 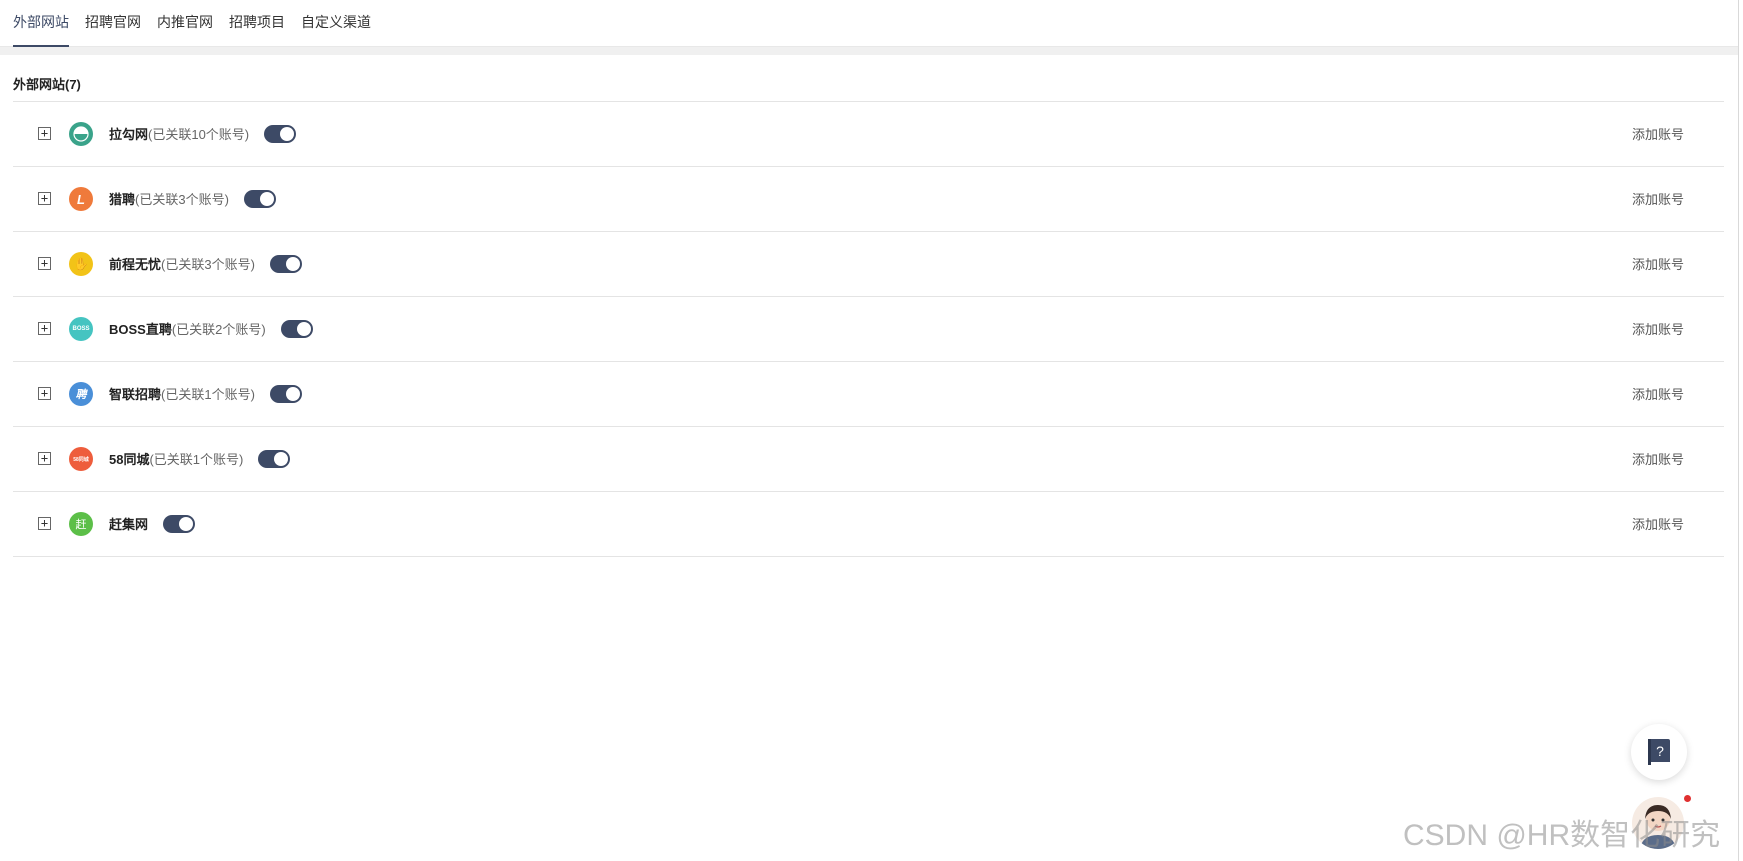 I want to click on tab-external-sites: 外部网站, so click(x=41, y=23).